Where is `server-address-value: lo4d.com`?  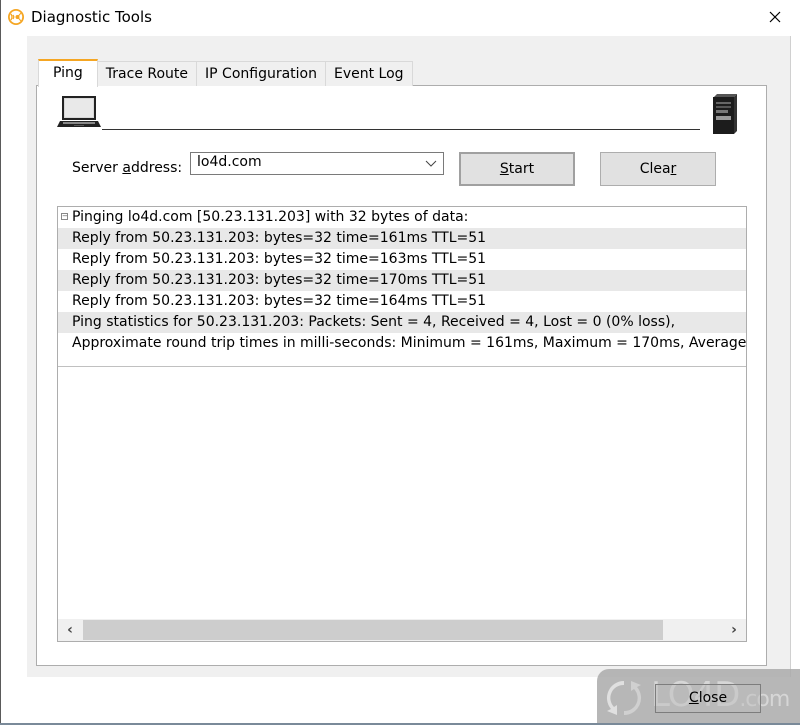 server-address-value: lo4d.com is located at coordinates (229, 162).